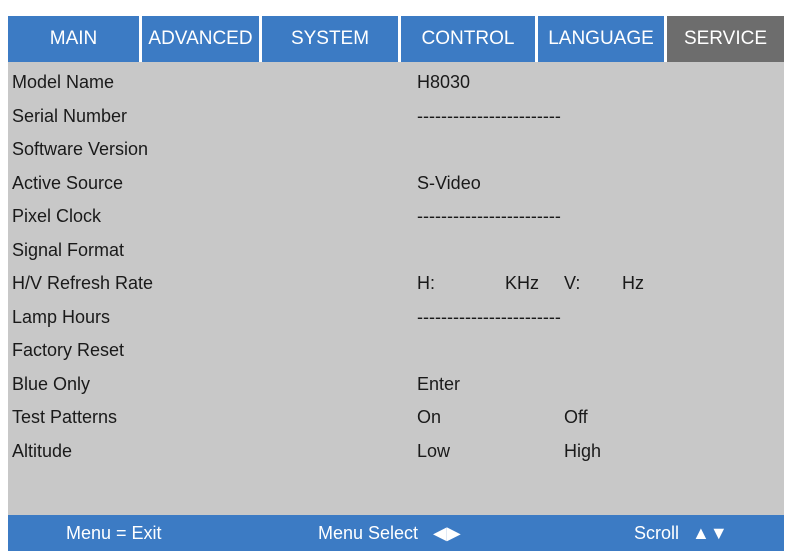 The image size is (785, 551). Describe the element at coordinates (396, 218) in the screenshot. I see `row-pixel-clock: Pixel Clock ------------------------` at that location.